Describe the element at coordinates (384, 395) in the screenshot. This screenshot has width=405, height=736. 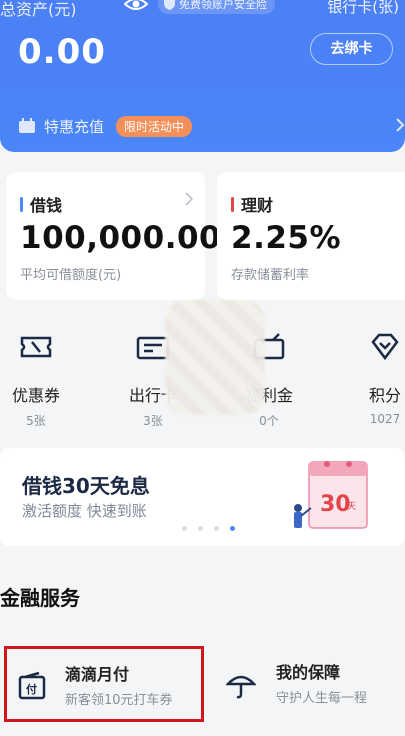
I see `shortcut-label: 积分` at that location.